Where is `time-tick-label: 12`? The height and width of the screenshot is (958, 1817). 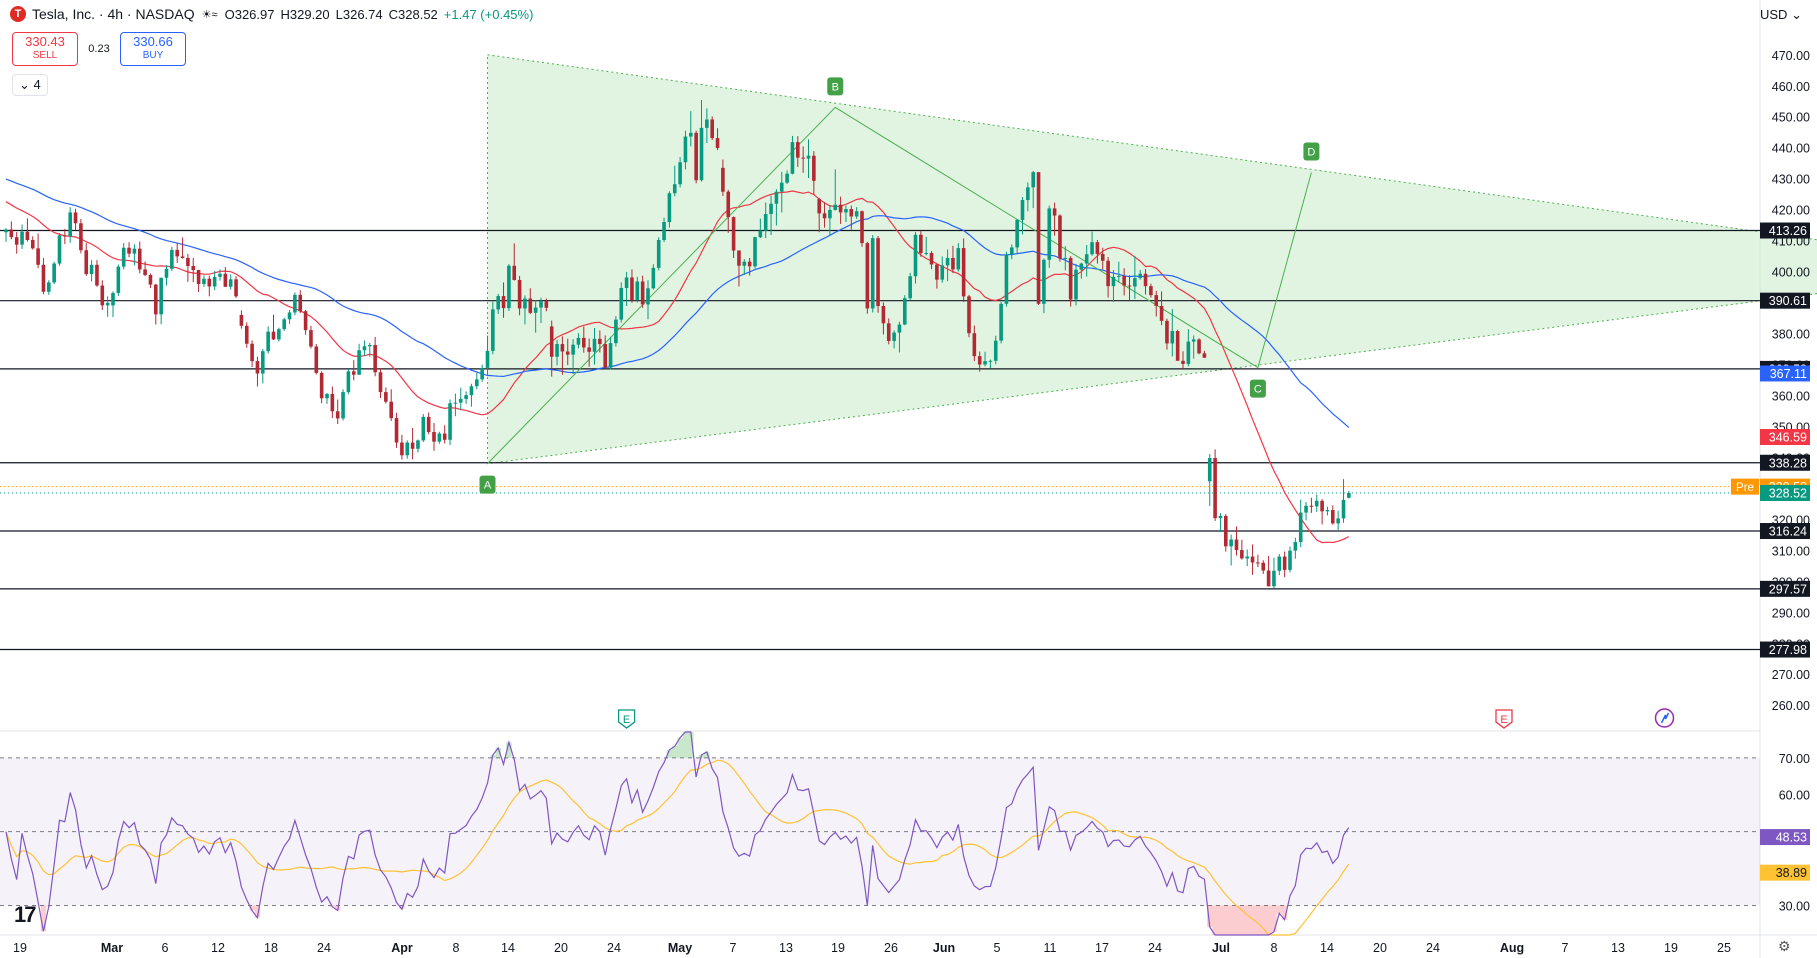
time-tick-label: 12 is located at coordinates (218, 948).